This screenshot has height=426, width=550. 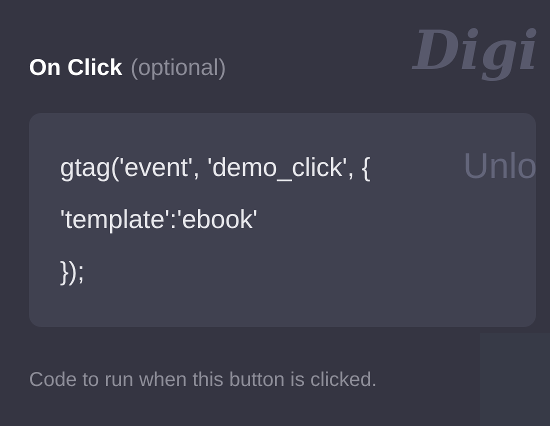 What do you see at coordinates (203, 380) in the screenshot?
I see `help-text: Code to run when this button is clicked.` at bounding box center [203, 380].